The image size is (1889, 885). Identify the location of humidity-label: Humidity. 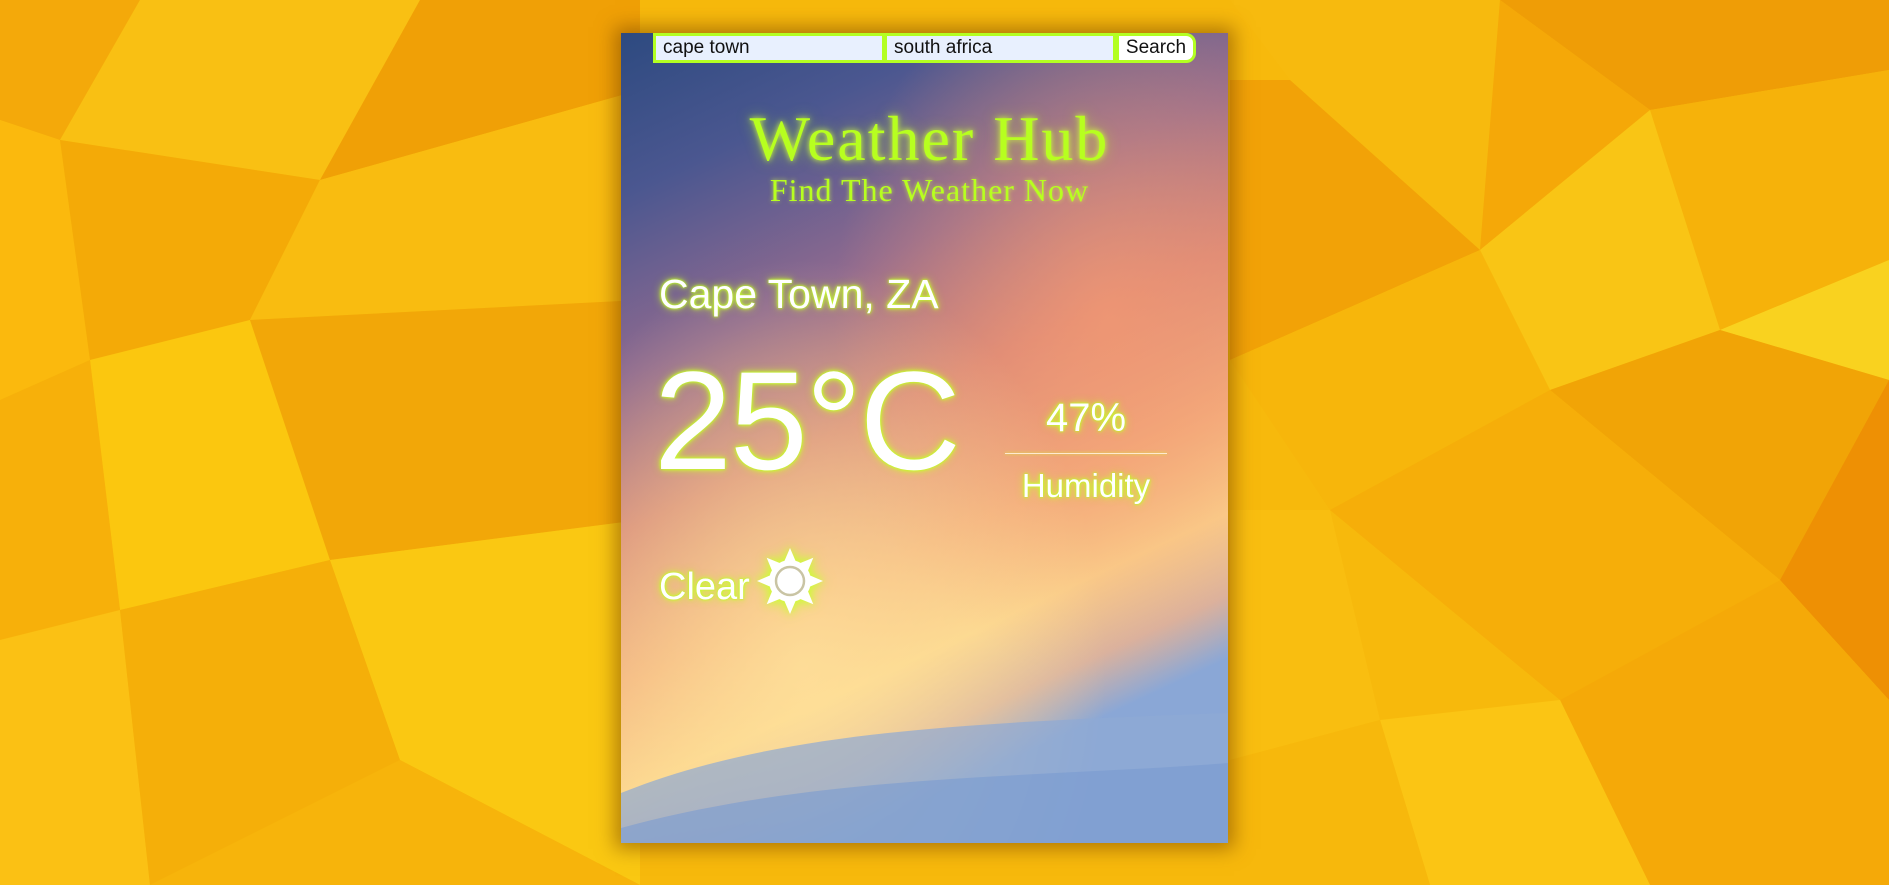
(1086, 485).